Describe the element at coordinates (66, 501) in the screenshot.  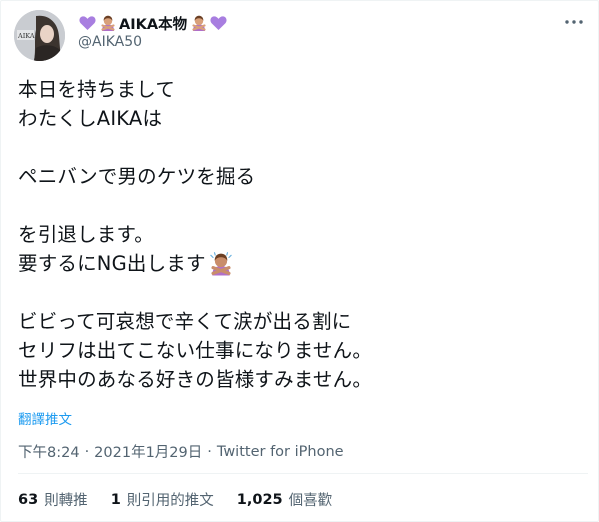
I see `retweets-label: 則轉推` at that location.